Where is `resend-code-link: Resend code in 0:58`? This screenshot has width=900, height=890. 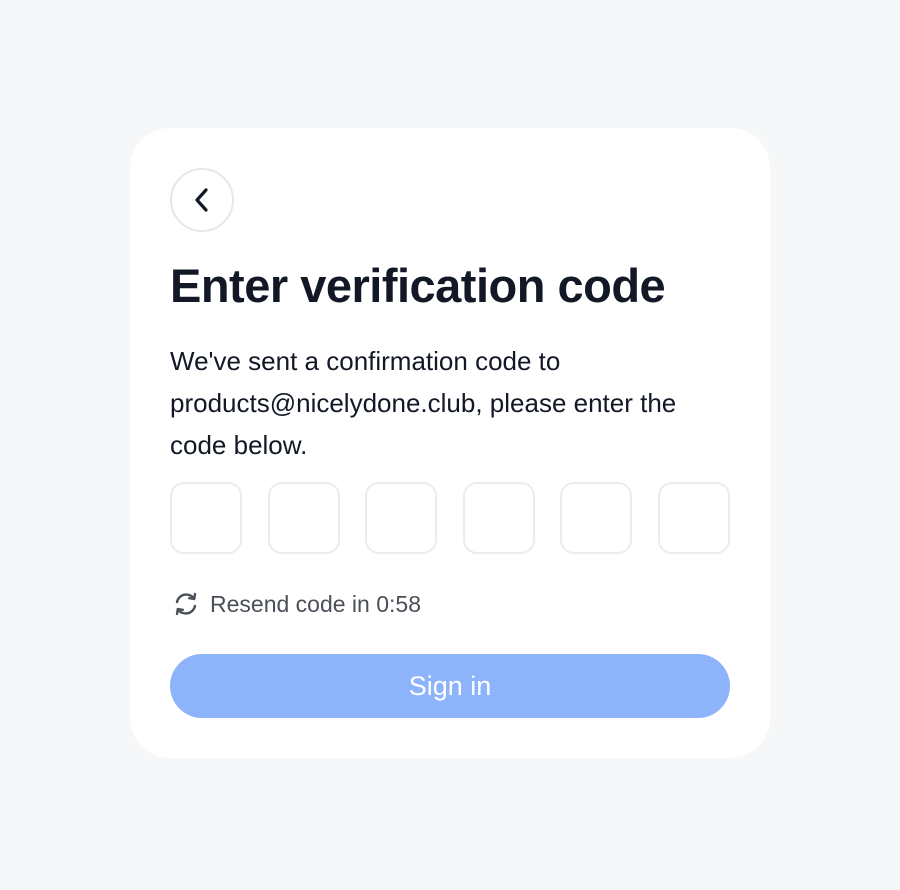
resend-code-link: Resend code in 0:58 is located at coordinates (295, 604).